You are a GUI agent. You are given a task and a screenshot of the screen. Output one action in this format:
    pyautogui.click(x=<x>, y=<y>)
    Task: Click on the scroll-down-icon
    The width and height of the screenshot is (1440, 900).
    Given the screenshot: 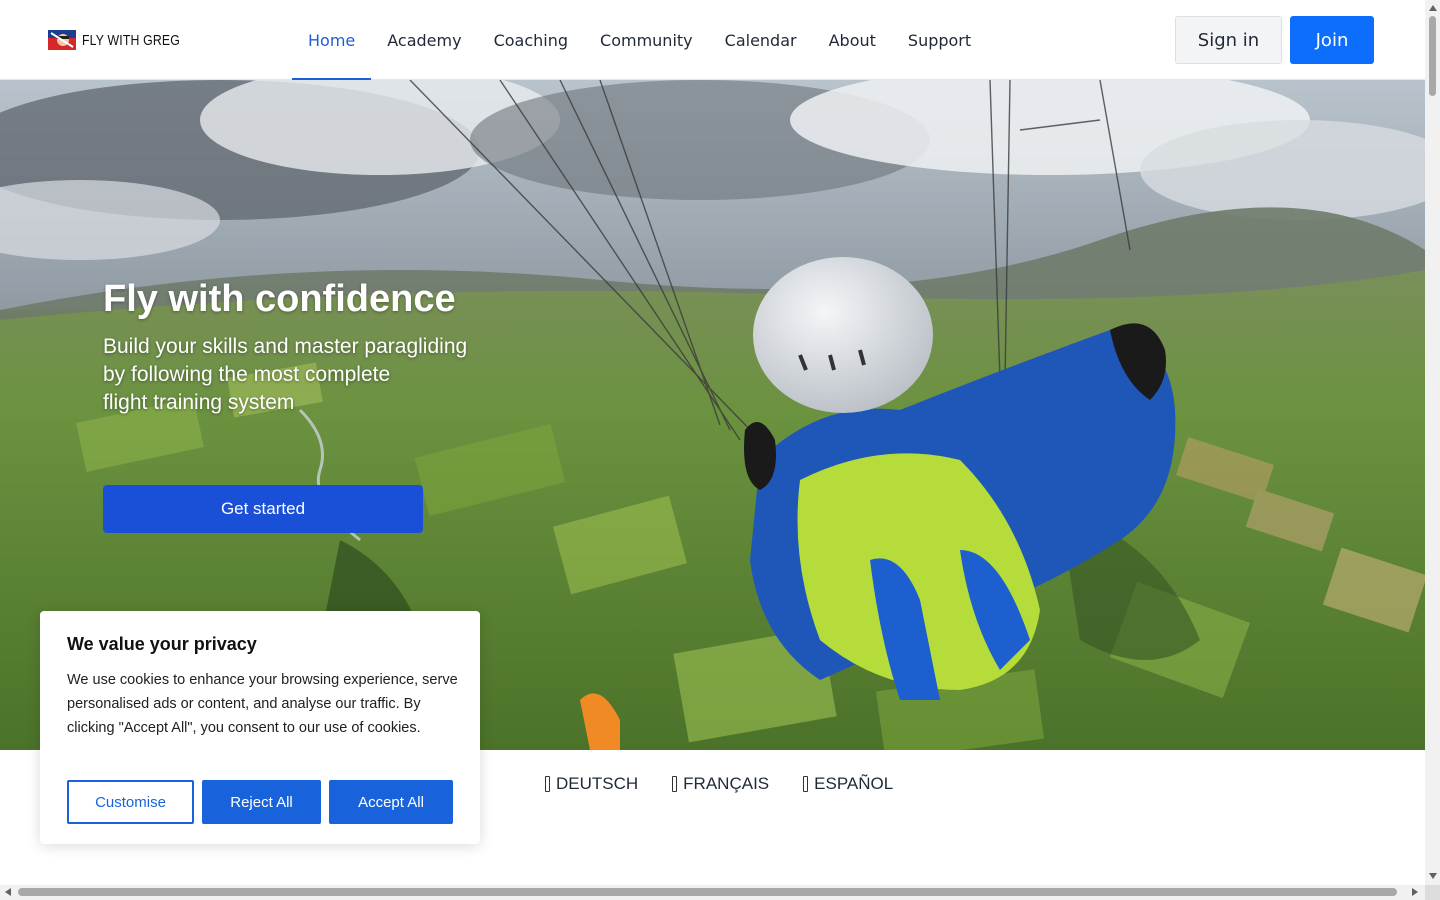 What is the action you would take?
    pyautogui.click(x=1433, y=876)
    